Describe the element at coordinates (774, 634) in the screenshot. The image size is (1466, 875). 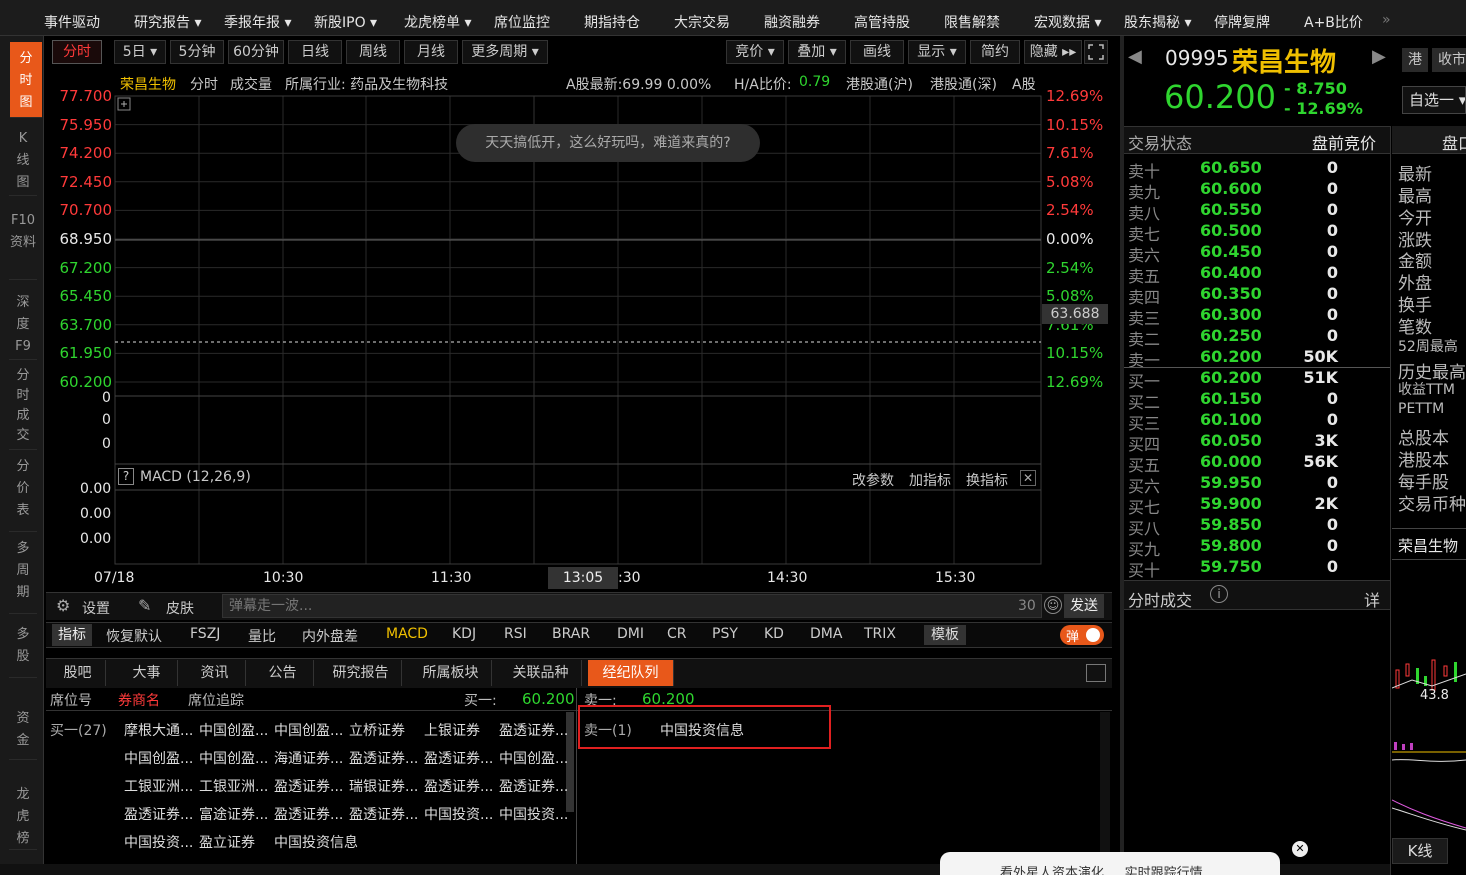
I see `ind-kd: KD` at that location.